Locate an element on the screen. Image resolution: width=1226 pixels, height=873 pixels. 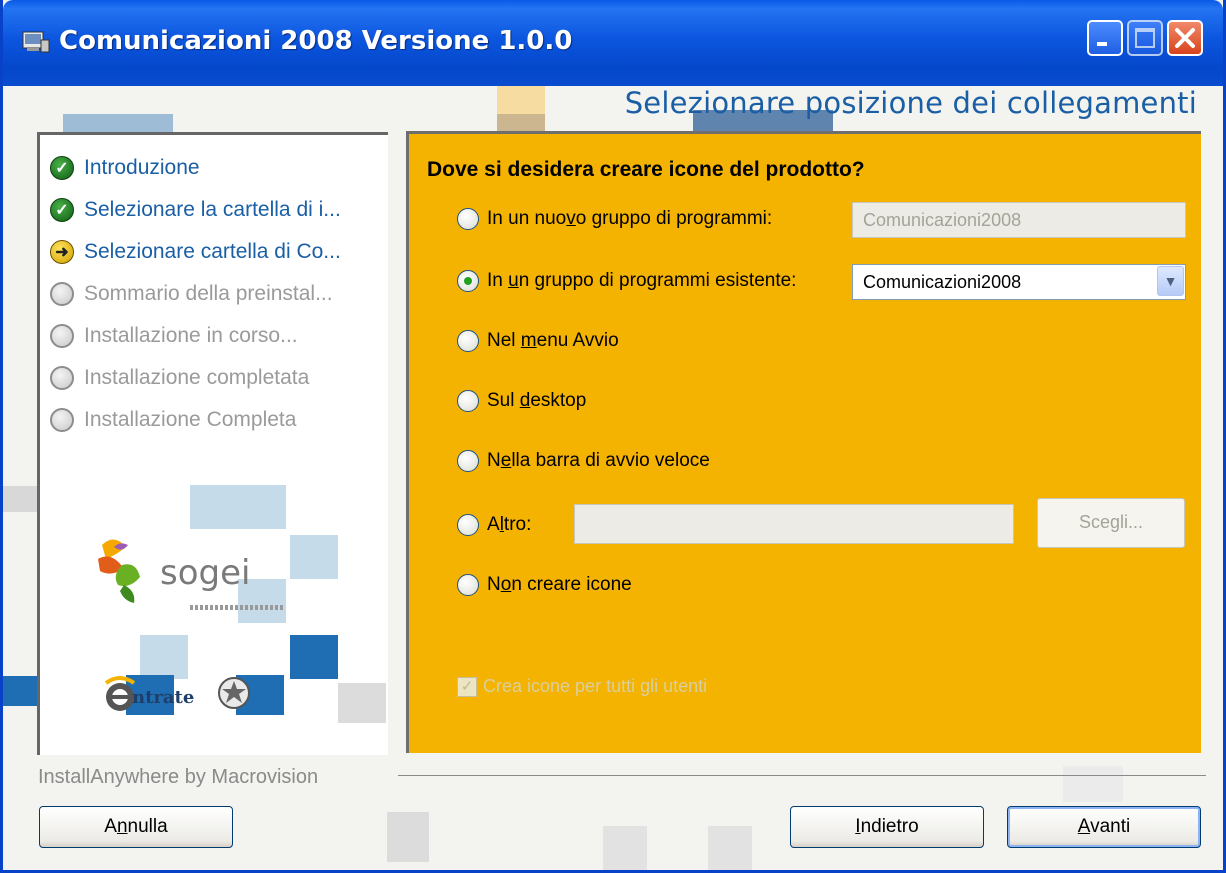
close-icon is located at coordinates (1185, 38).